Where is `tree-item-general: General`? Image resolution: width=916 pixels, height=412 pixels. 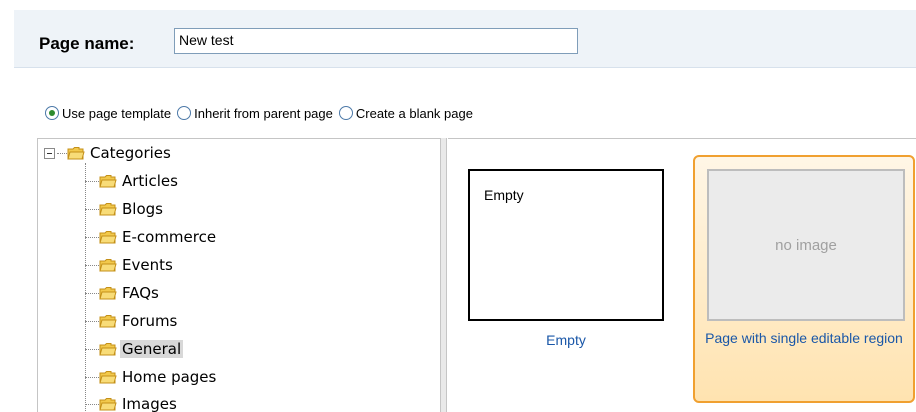
tree-item-general: General is located at coordinates (134, 349).